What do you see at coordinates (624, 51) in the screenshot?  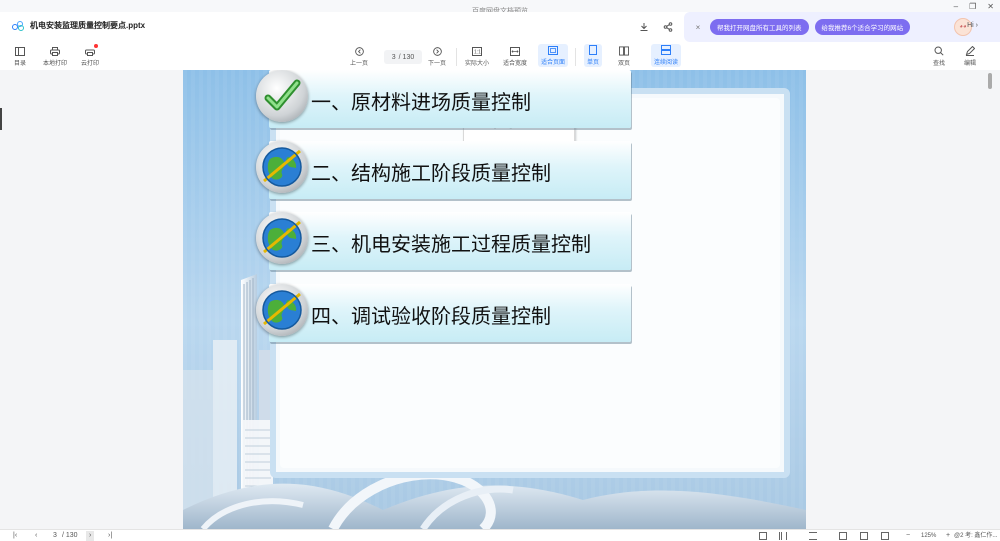 I see `double-page-icon` at bounding box center [624, 51].